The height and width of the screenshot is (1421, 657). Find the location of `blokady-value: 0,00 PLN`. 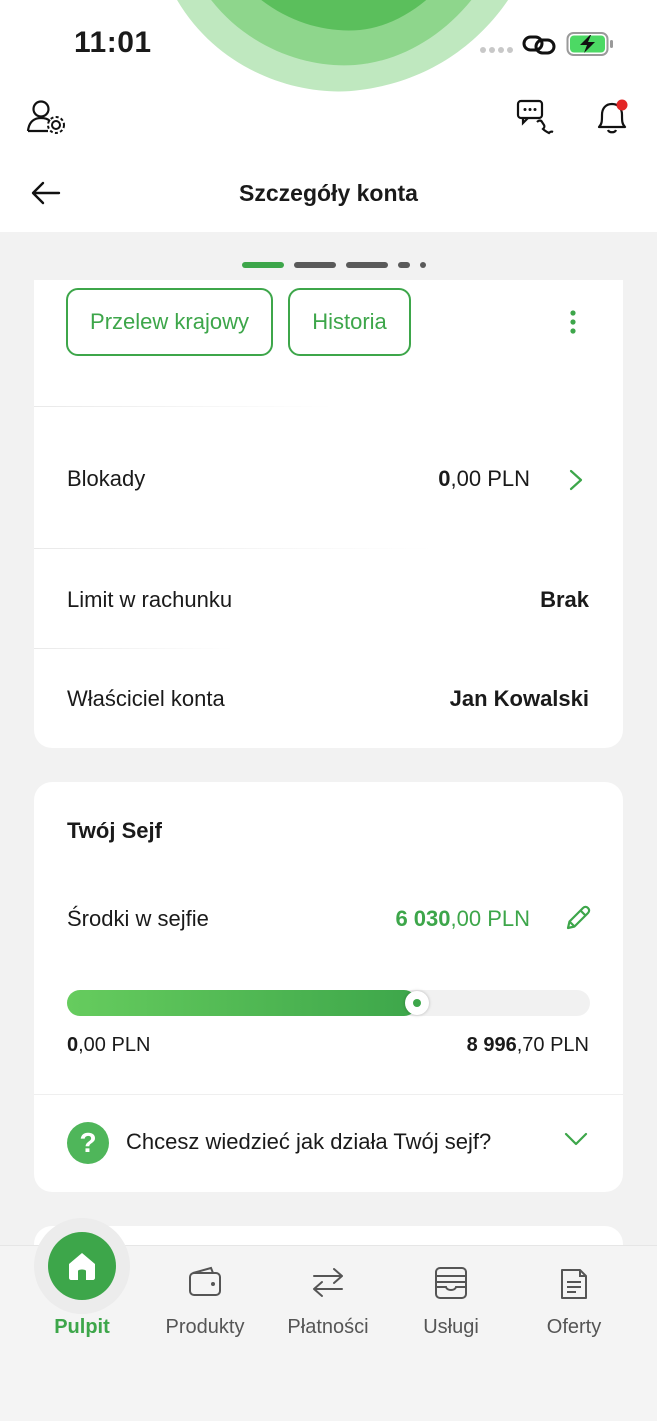

blokady-value: 0,00 PLN is located at coordinates (484, 478).